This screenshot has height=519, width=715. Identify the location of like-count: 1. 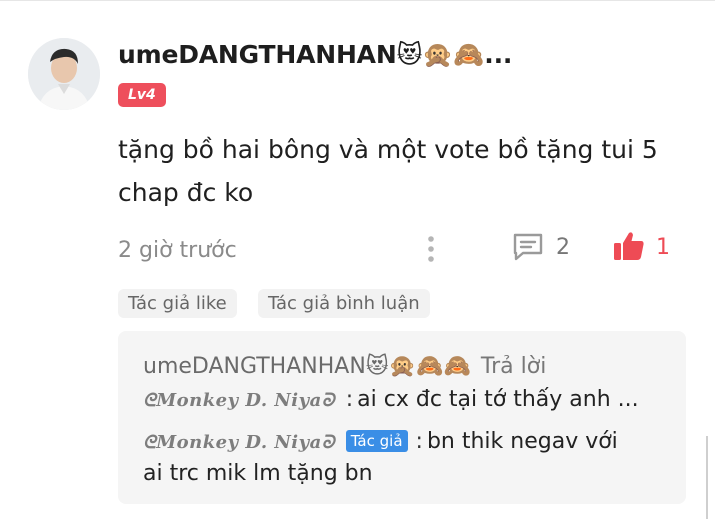
(663, 247).